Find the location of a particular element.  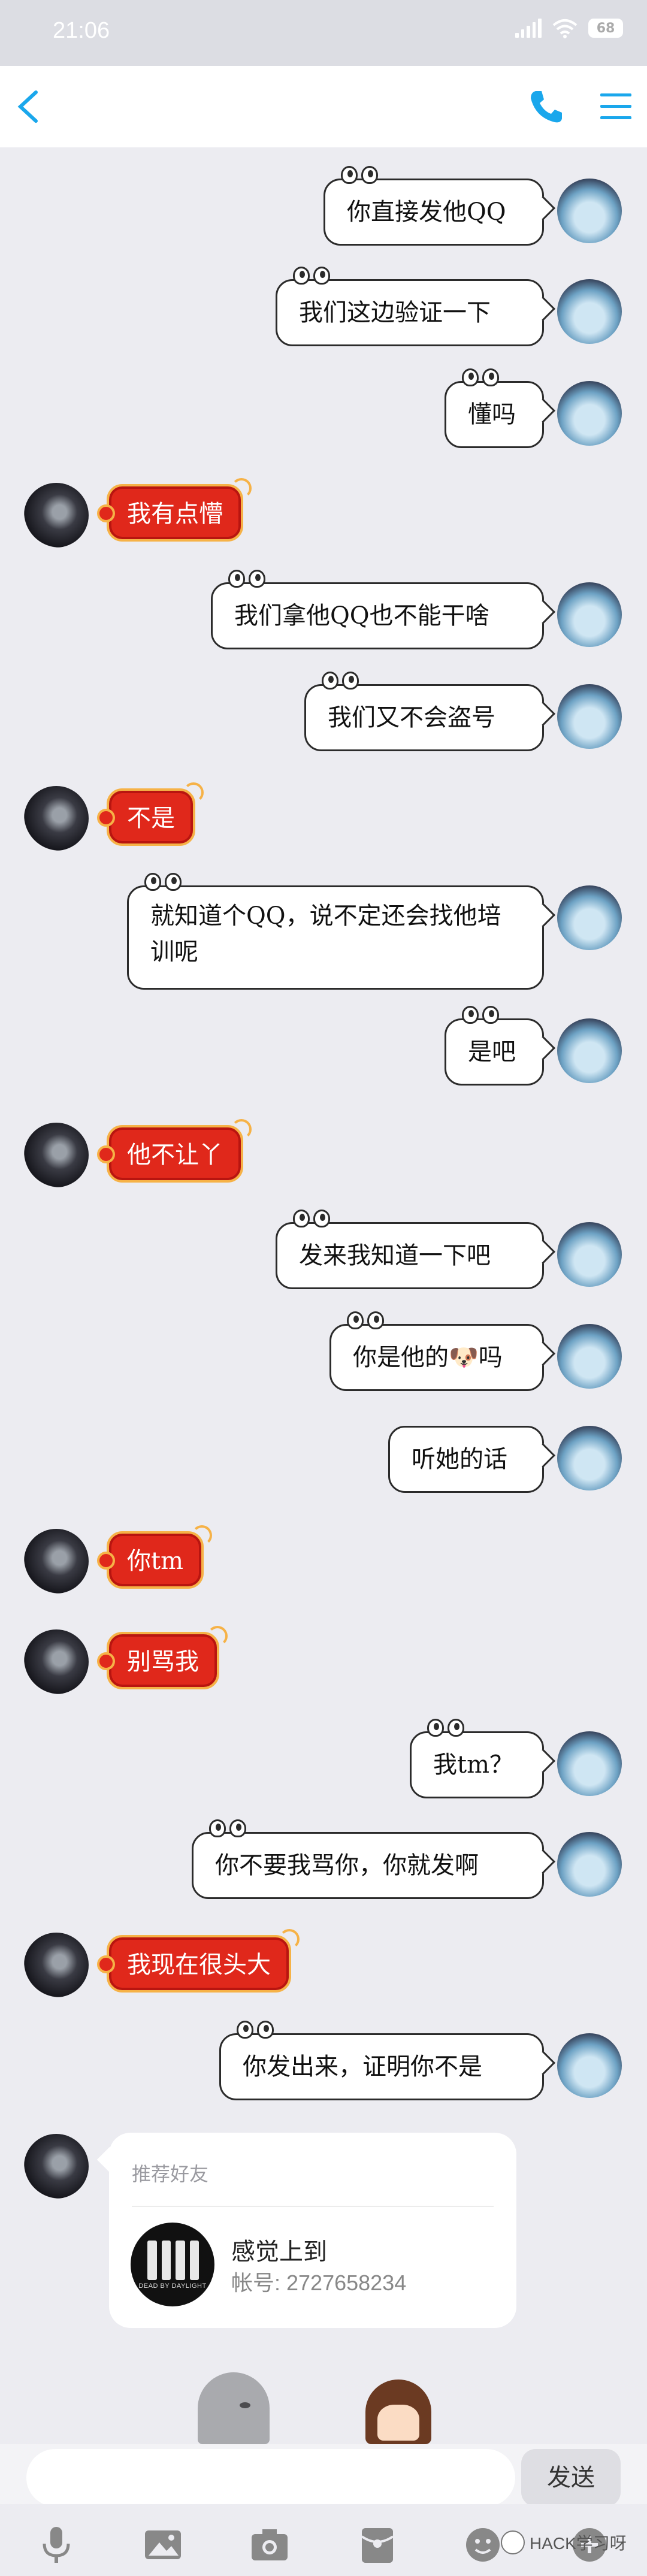

friend-avatar-logo: DEAD BY DAYLIGHT is located at coordinates (172, 2264).